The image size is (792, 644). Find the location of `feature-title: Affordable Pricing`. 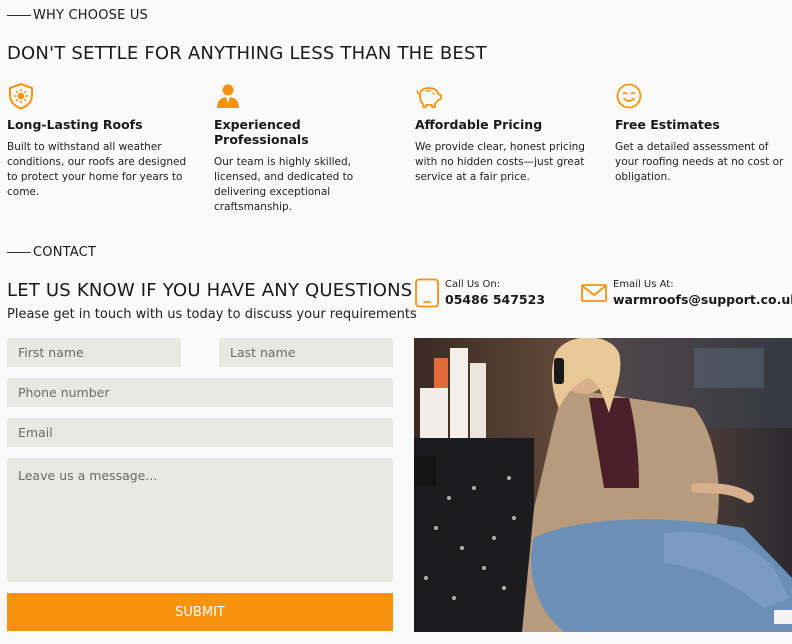

feature-title: Affordable Pricing is located at coordinates (479, 124).